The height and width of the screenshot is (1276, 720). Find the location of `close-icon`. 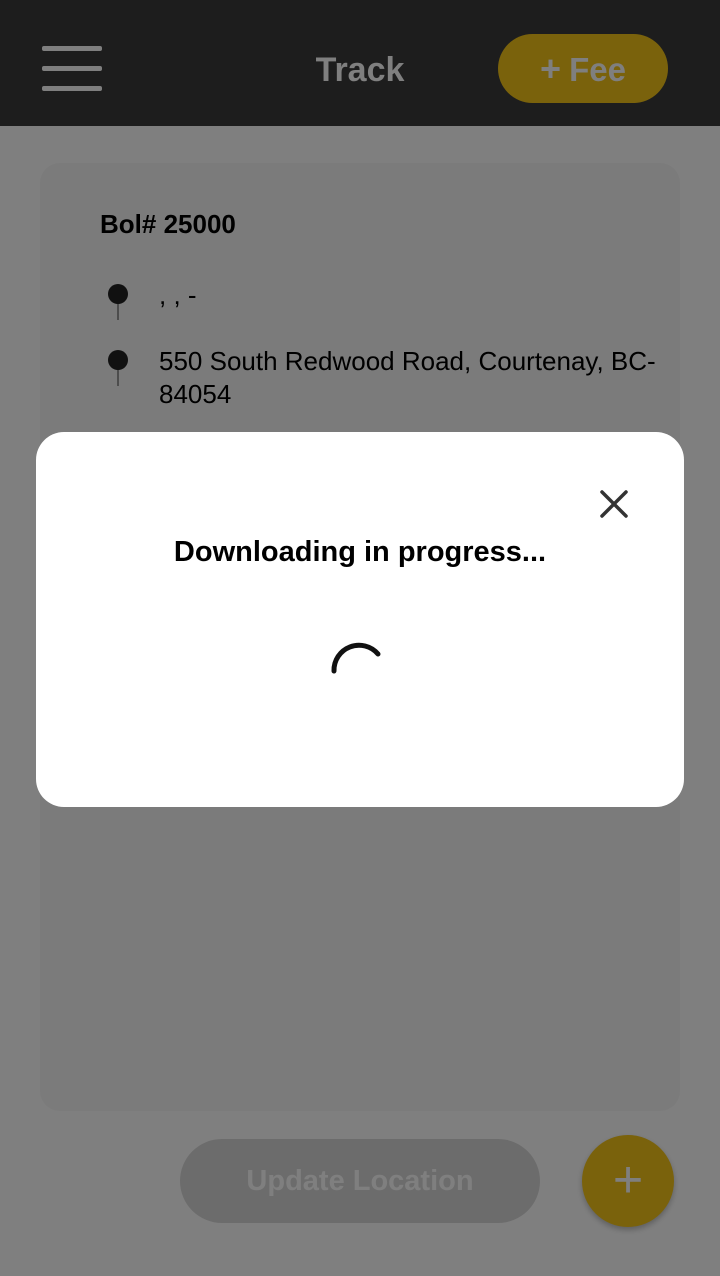

close-icon is located at coordinates (614, 504).